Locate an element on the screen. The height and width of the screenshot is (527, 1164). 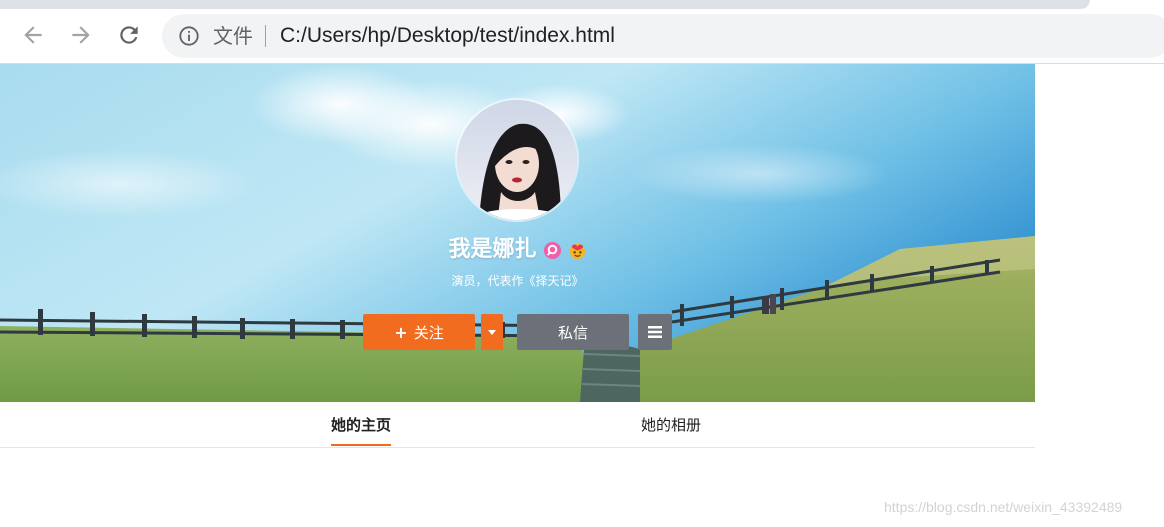
more-menu-button is located at coordinates (655, 332).